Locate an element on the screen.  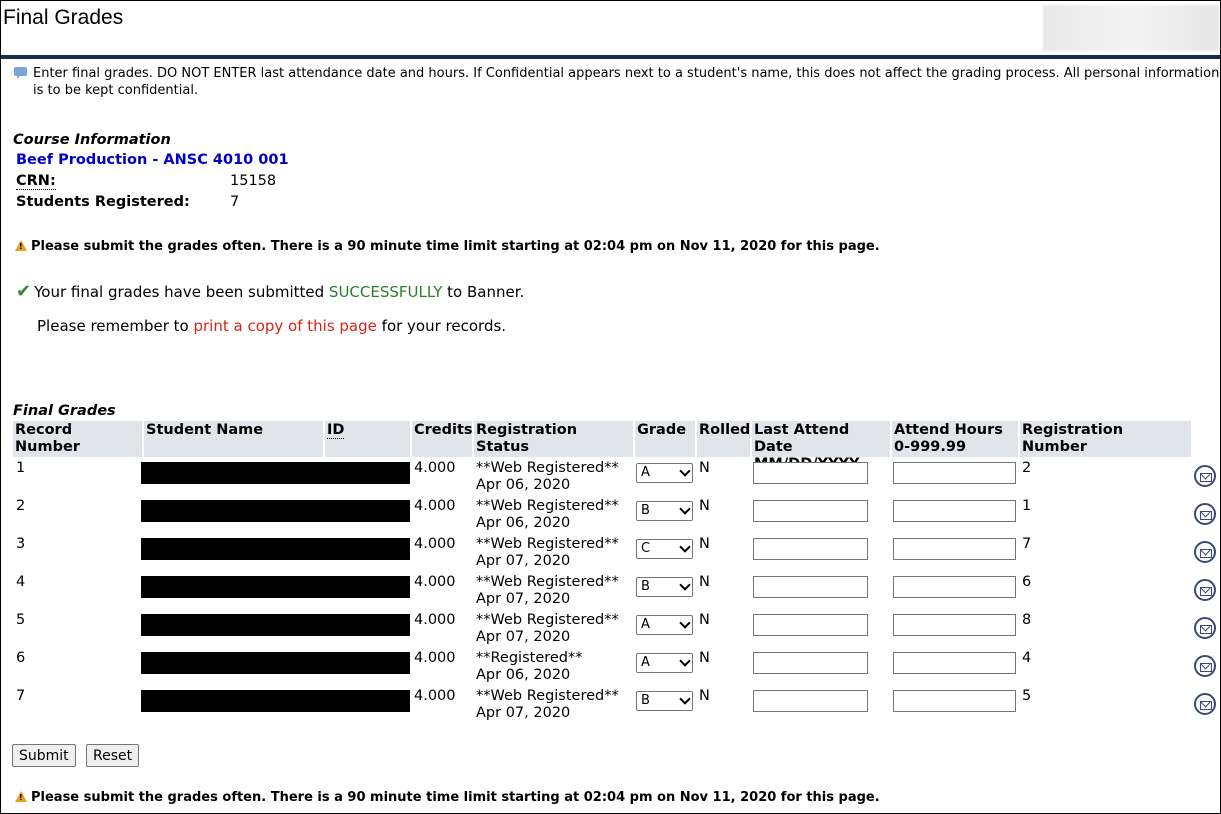
grade-value: A is located at coordinates (645, 472).